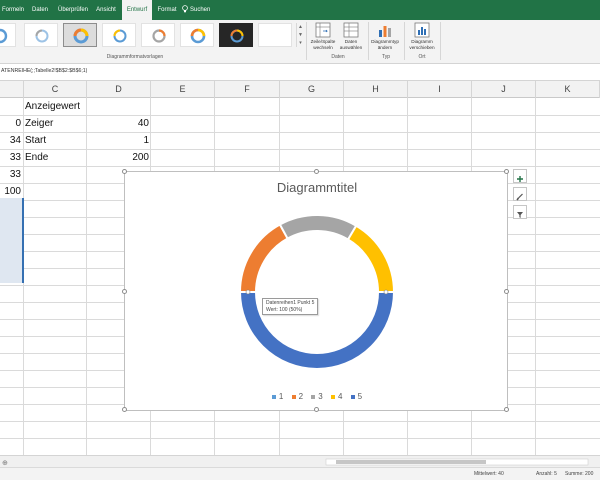 This screenshot has height=480, width=600. What do you see at coordinates (247, 89) in the screenshot?
I see `column-header-f: F` at bounding box center [247, 89].